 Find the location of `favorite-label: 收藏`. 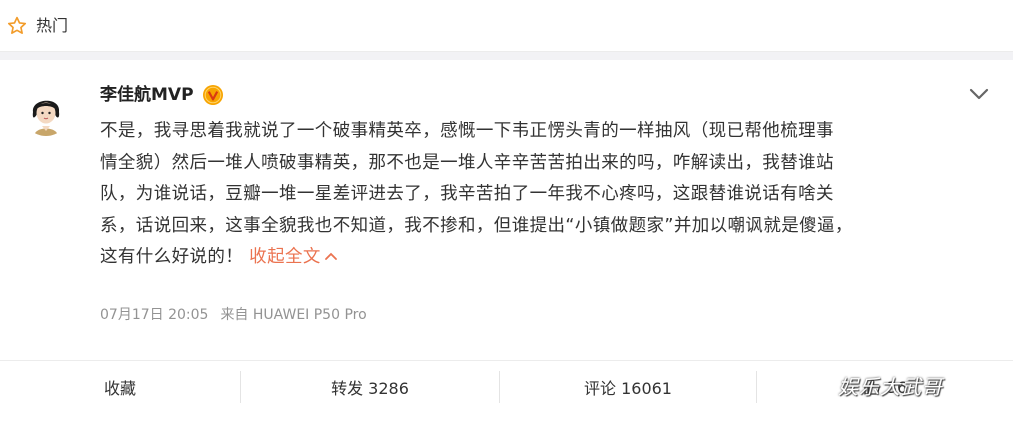

favorite-label: 收藏 is located at coordinates (119, 388).